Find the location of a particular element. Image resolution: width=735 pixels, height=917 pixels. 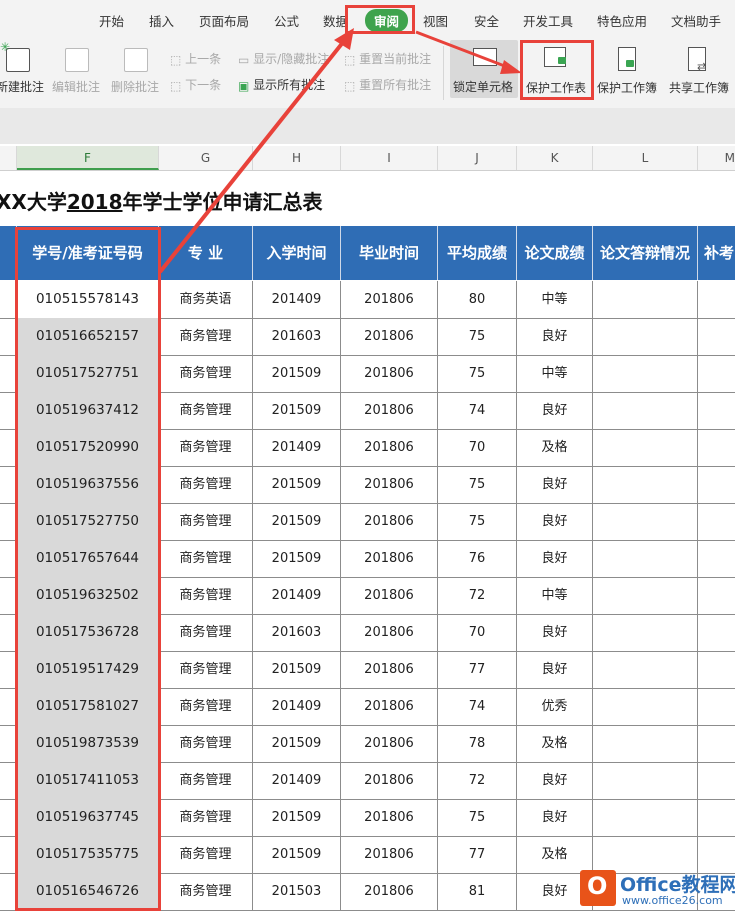

office26-watermark: O Office教程网 www.office26.com is located at coordinates (650, 890).